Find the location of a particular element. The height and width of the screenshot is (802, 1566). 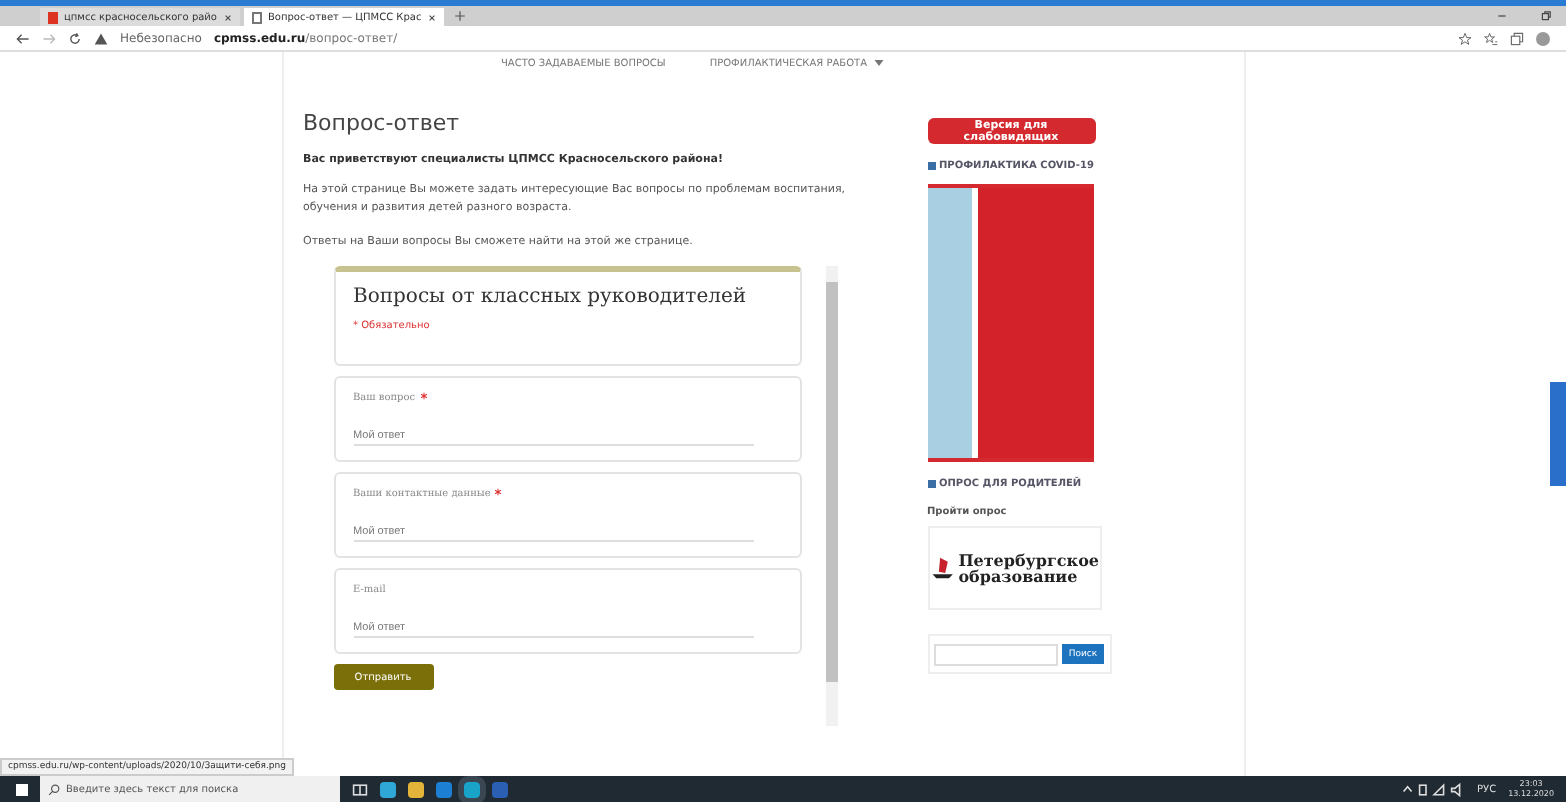

poster-image is located at coordinates (1010, 323).